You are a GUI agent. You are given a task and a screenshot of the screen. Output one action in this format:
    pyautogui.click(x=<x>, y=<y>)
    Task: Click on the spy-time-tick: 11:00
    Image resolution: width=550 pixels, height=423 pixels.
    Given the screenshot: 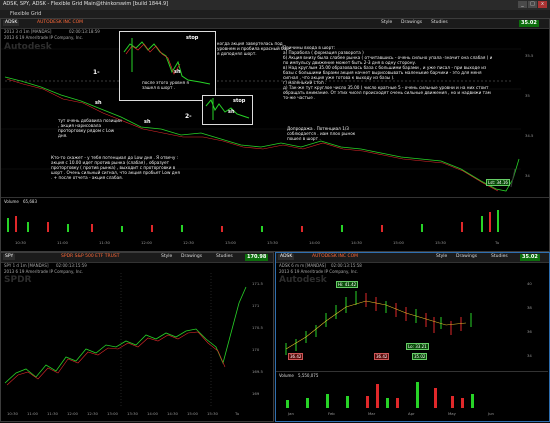 What is the action you would take?
    pyautogui.click(x=32, y=413)
    